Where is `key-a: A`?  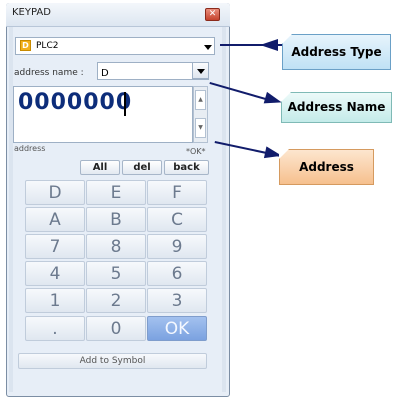 key-a: A is located at coordinates (55, 219).